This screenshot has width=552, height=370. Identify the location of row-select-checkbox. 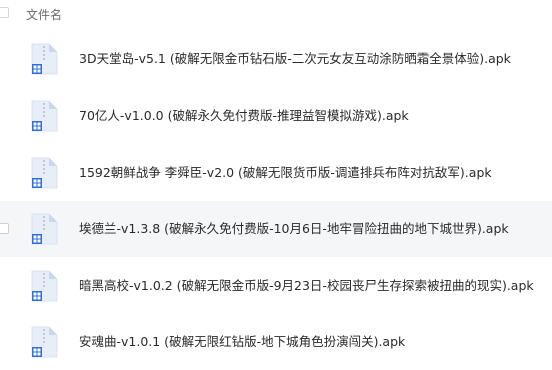
(4, 228).